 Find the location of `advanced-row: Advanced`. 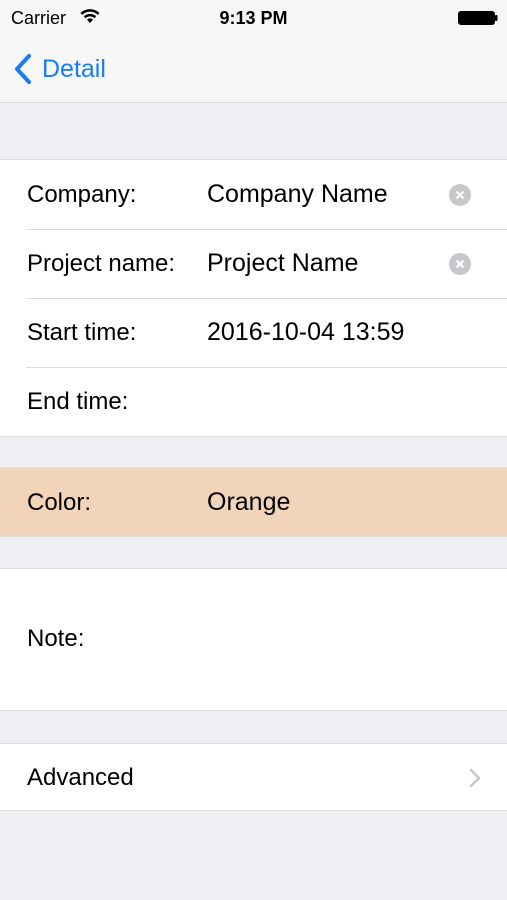

advanced-row: Advanced is located at coordinates (253, 777).